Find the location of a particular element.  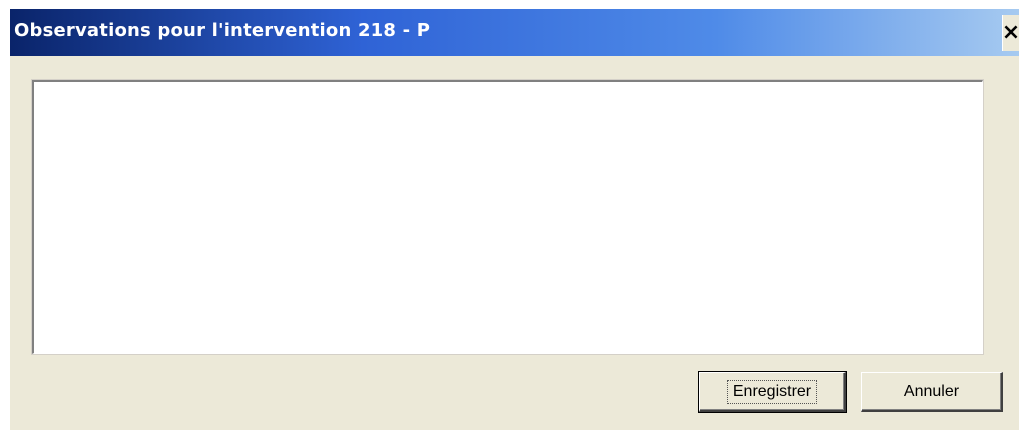

close-icon: × is located at coordinates (1010, 32).